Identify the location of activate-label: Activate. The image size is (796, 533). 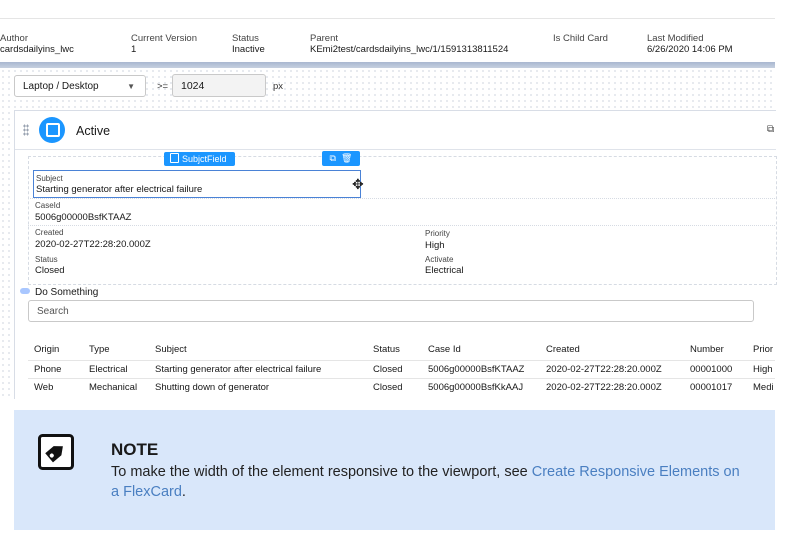
(439, 259).